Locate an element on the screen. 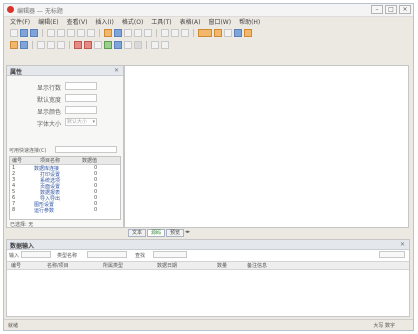  help-icon is located at coordinates (248, 33).